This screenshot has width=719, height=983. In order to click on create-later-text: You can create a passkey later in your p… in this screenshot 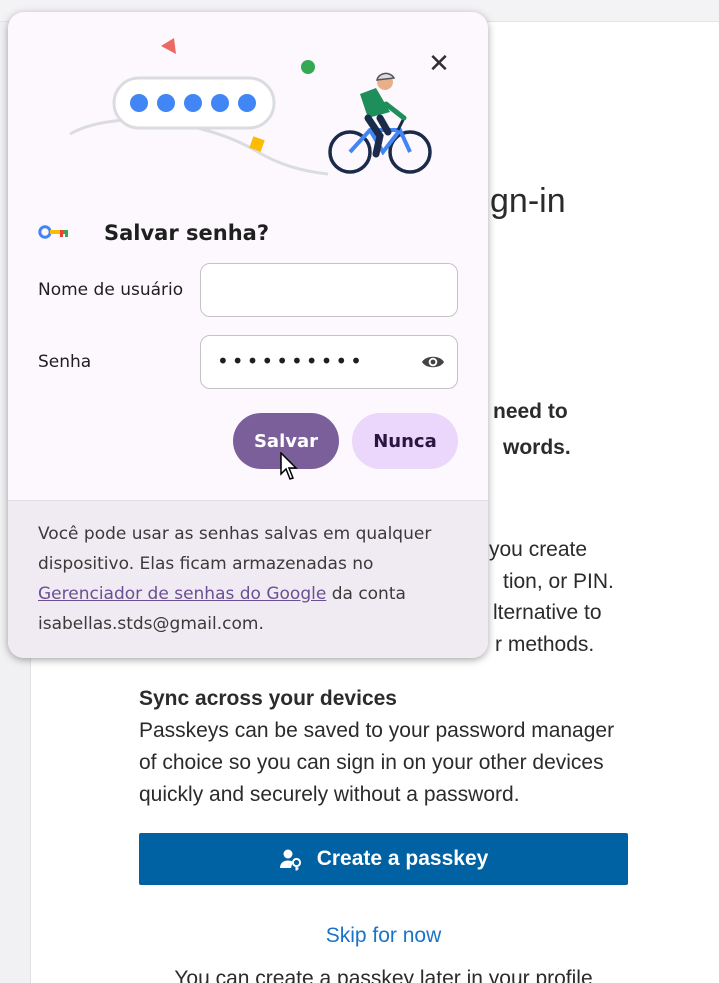, I will do `click(383, 975)`.